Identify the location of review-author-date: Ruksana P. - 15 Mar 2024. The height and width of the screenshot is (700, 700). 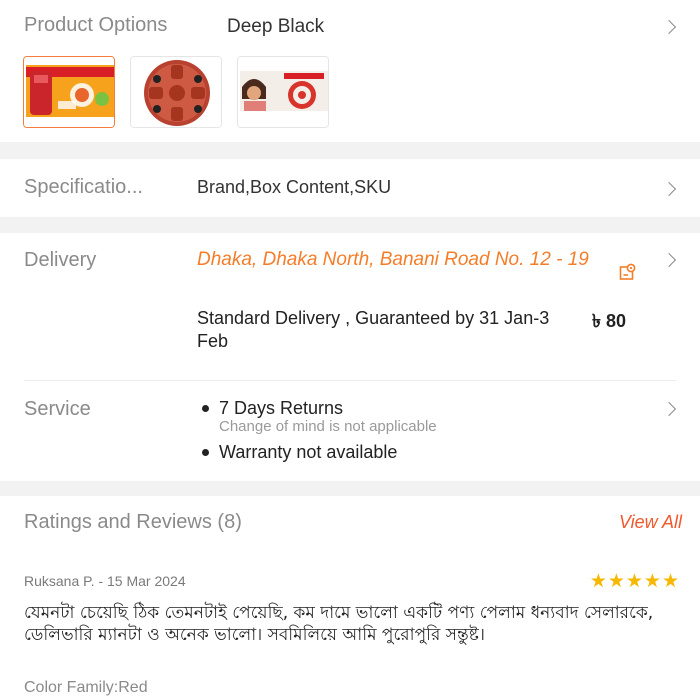
(105, 581).